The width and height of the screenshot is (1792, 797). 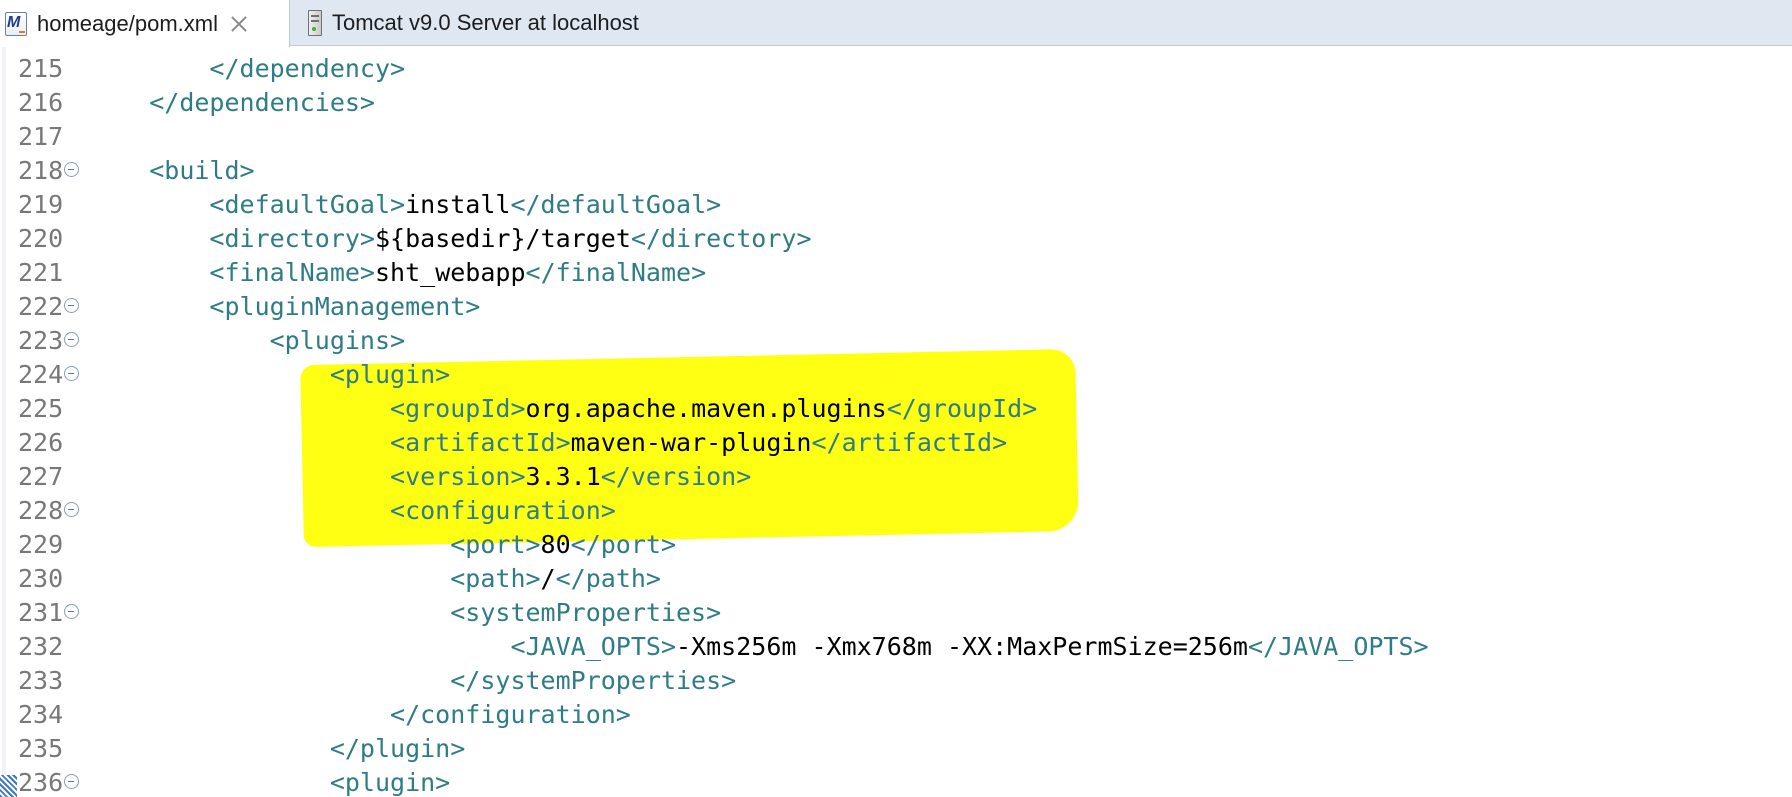 What do you see at coordinates (8, 786) in the screenshot?
I see `quick-diff-marker` at bounding box center [8, 786].